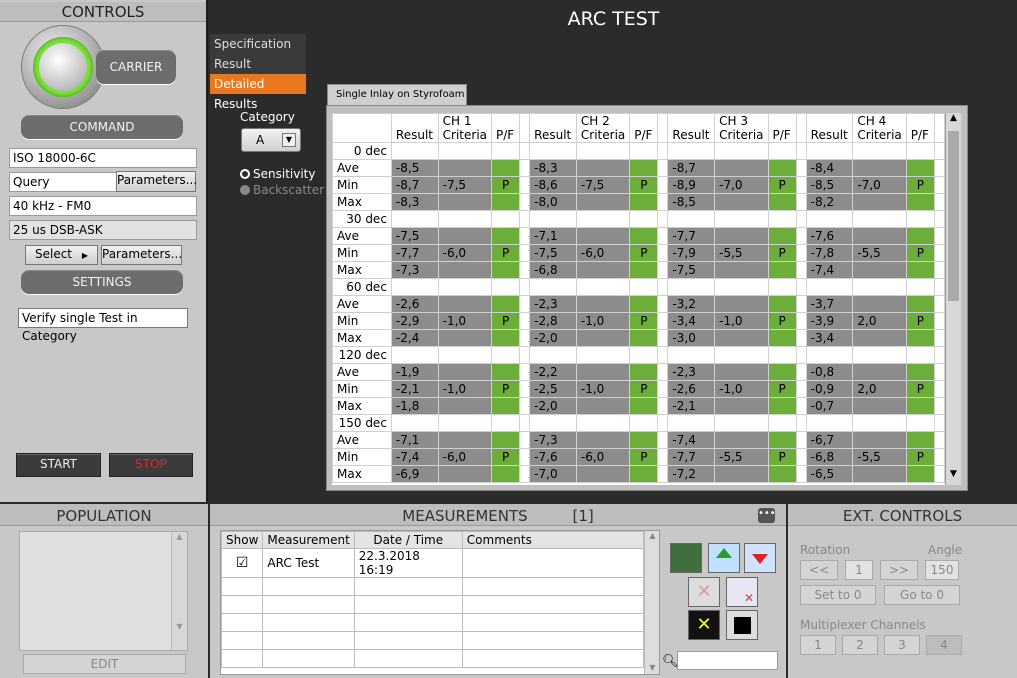 This screenshot has height=678, width=1017. Describe the element at coordinates (258, 72) in the screenshot. I see `tab-result-overview: Result Overview` at that location.